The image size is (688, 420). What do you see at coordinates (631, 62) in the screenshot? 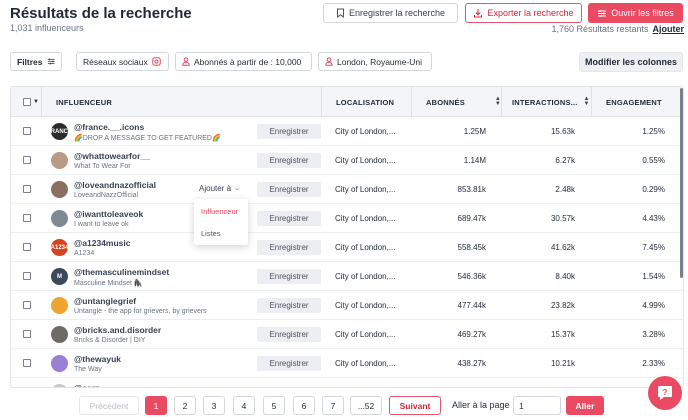
I see `modify-columns-button: Modifier les colonnes` at bounding box center [631, 62].